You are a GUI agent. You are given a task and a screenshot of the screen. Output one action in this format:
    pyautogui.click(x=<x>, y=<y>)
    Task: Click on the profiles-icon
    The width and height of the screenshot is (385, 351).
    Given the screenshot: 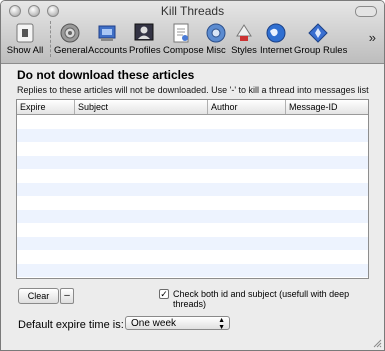 What is the action you would take?
    pyautogui.click(x=144, y=32)
    